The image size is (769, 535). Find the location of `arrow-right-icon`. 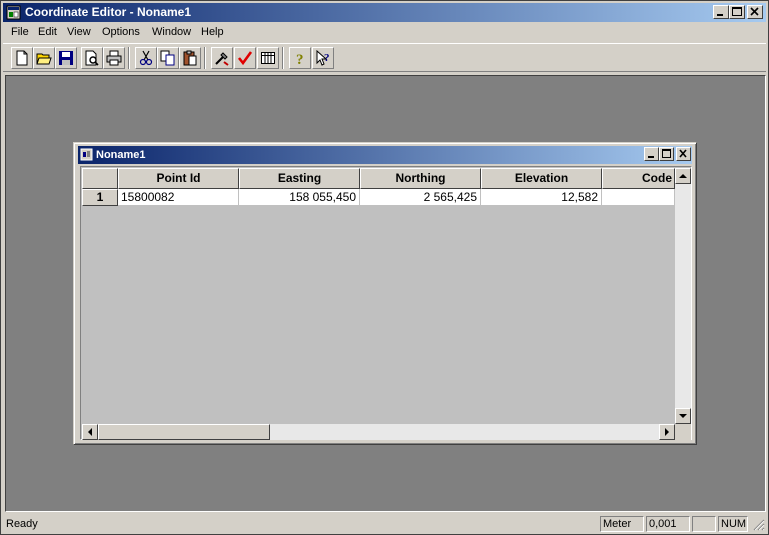

arrow-right-icon is located at coordinates (667, 432).